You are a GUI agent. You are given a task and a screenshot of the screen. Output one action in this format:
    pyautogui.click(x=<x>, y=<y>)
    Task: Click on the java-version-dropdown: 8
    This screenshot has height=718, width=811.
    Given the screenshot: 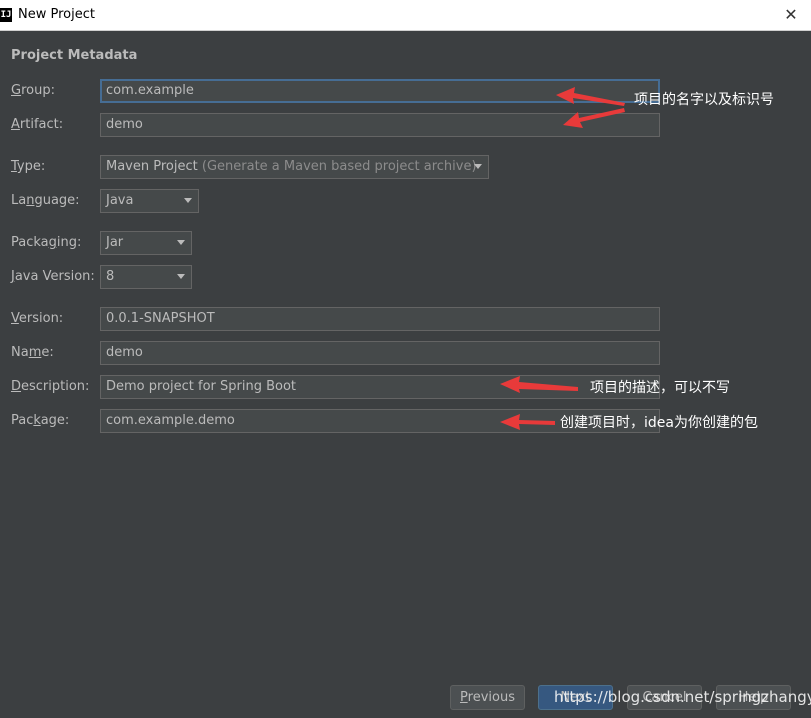 What is the action you would take?
    pyautogui.click(x=146, y=277)
    